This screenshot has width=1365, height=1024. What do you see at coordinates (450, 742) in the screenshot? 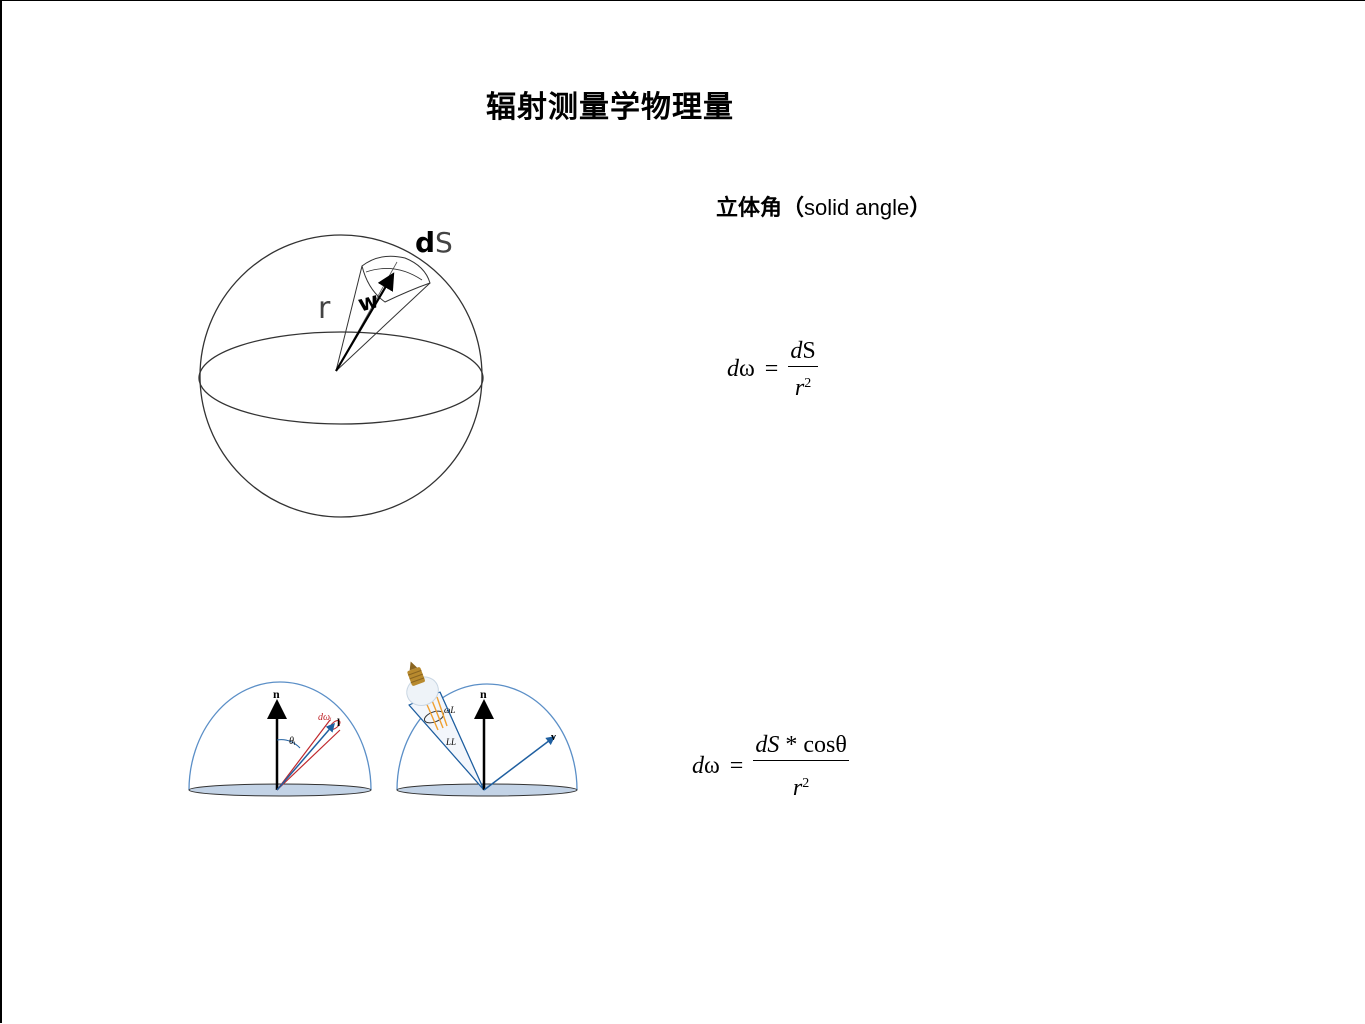
I see `L-label: LL` at bounding box center [450, 742].